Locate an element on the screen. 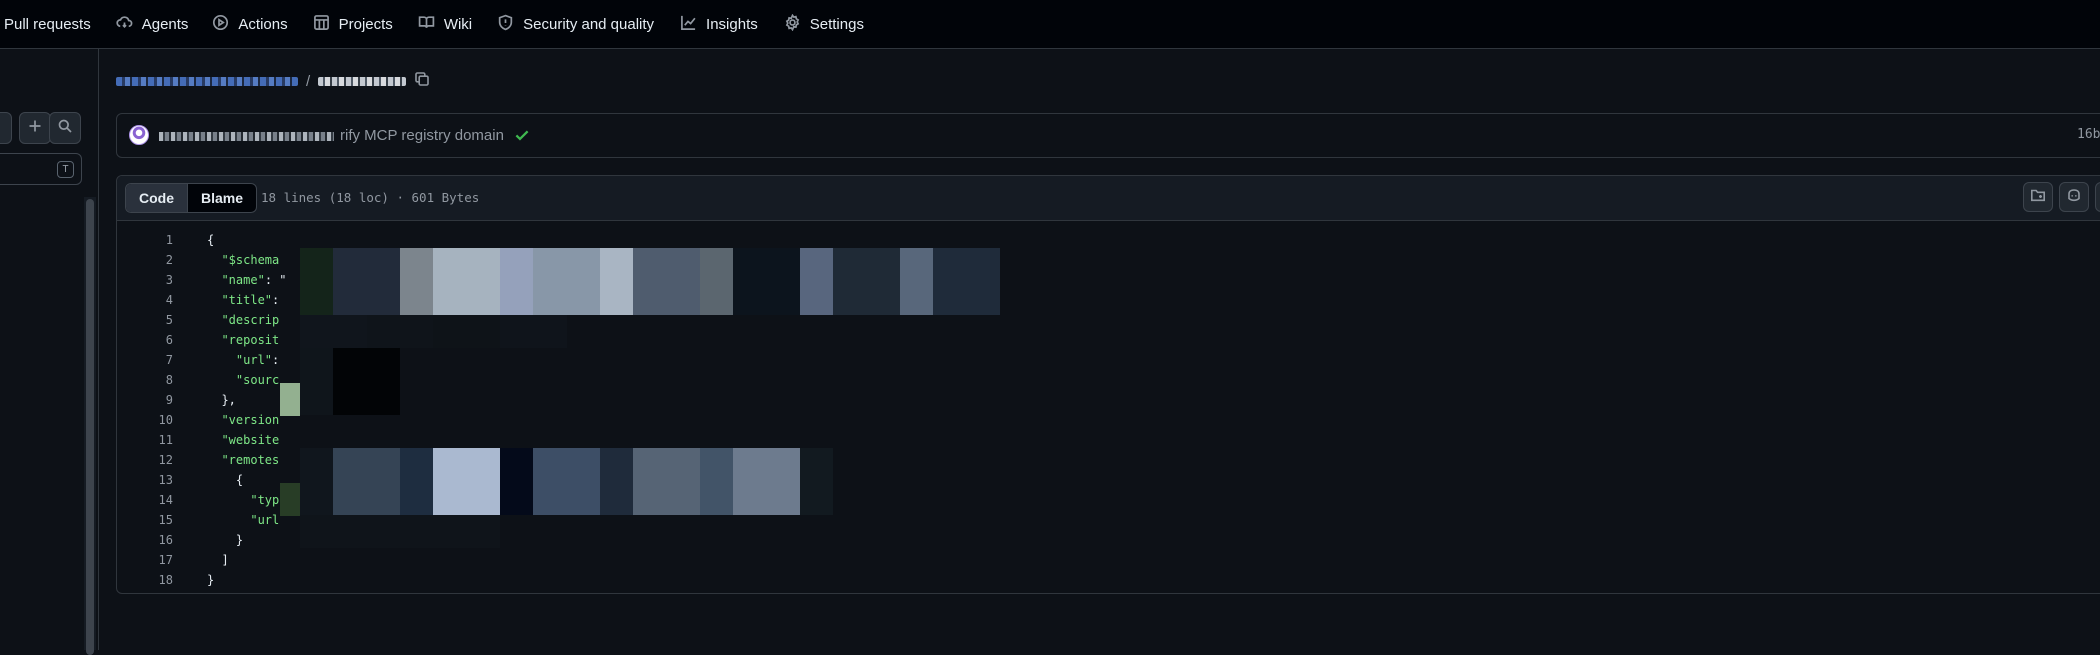  file-header: Code Blame 18 lines (18 loc) · 601 Bytes is located at coordinates (1108, 198).